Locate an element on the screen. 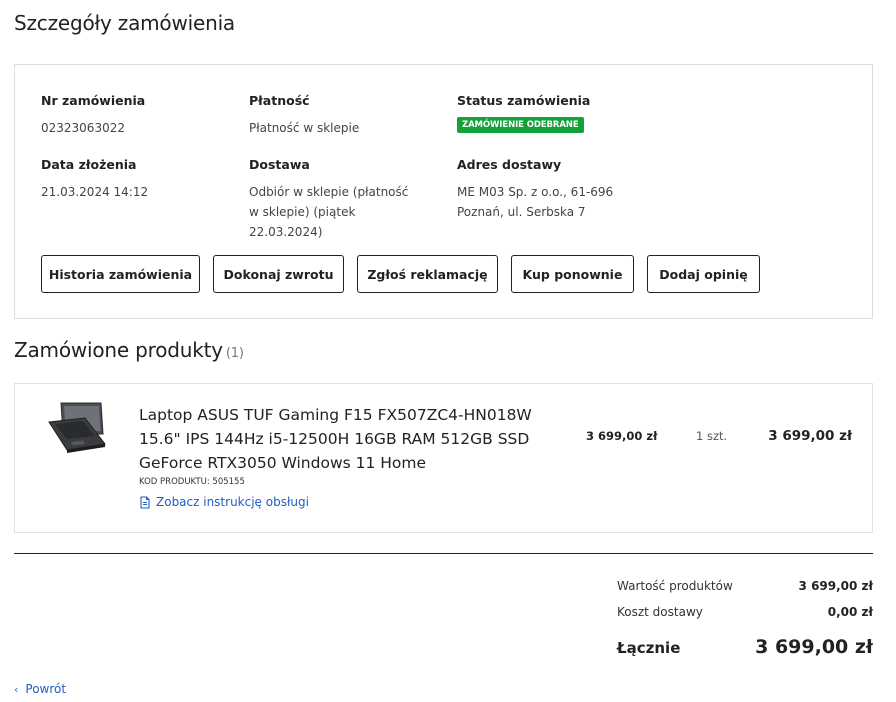 This screenshot has width=896, height=702. buy-again-button: Kup ponownie is located at coordinates (572, 274).